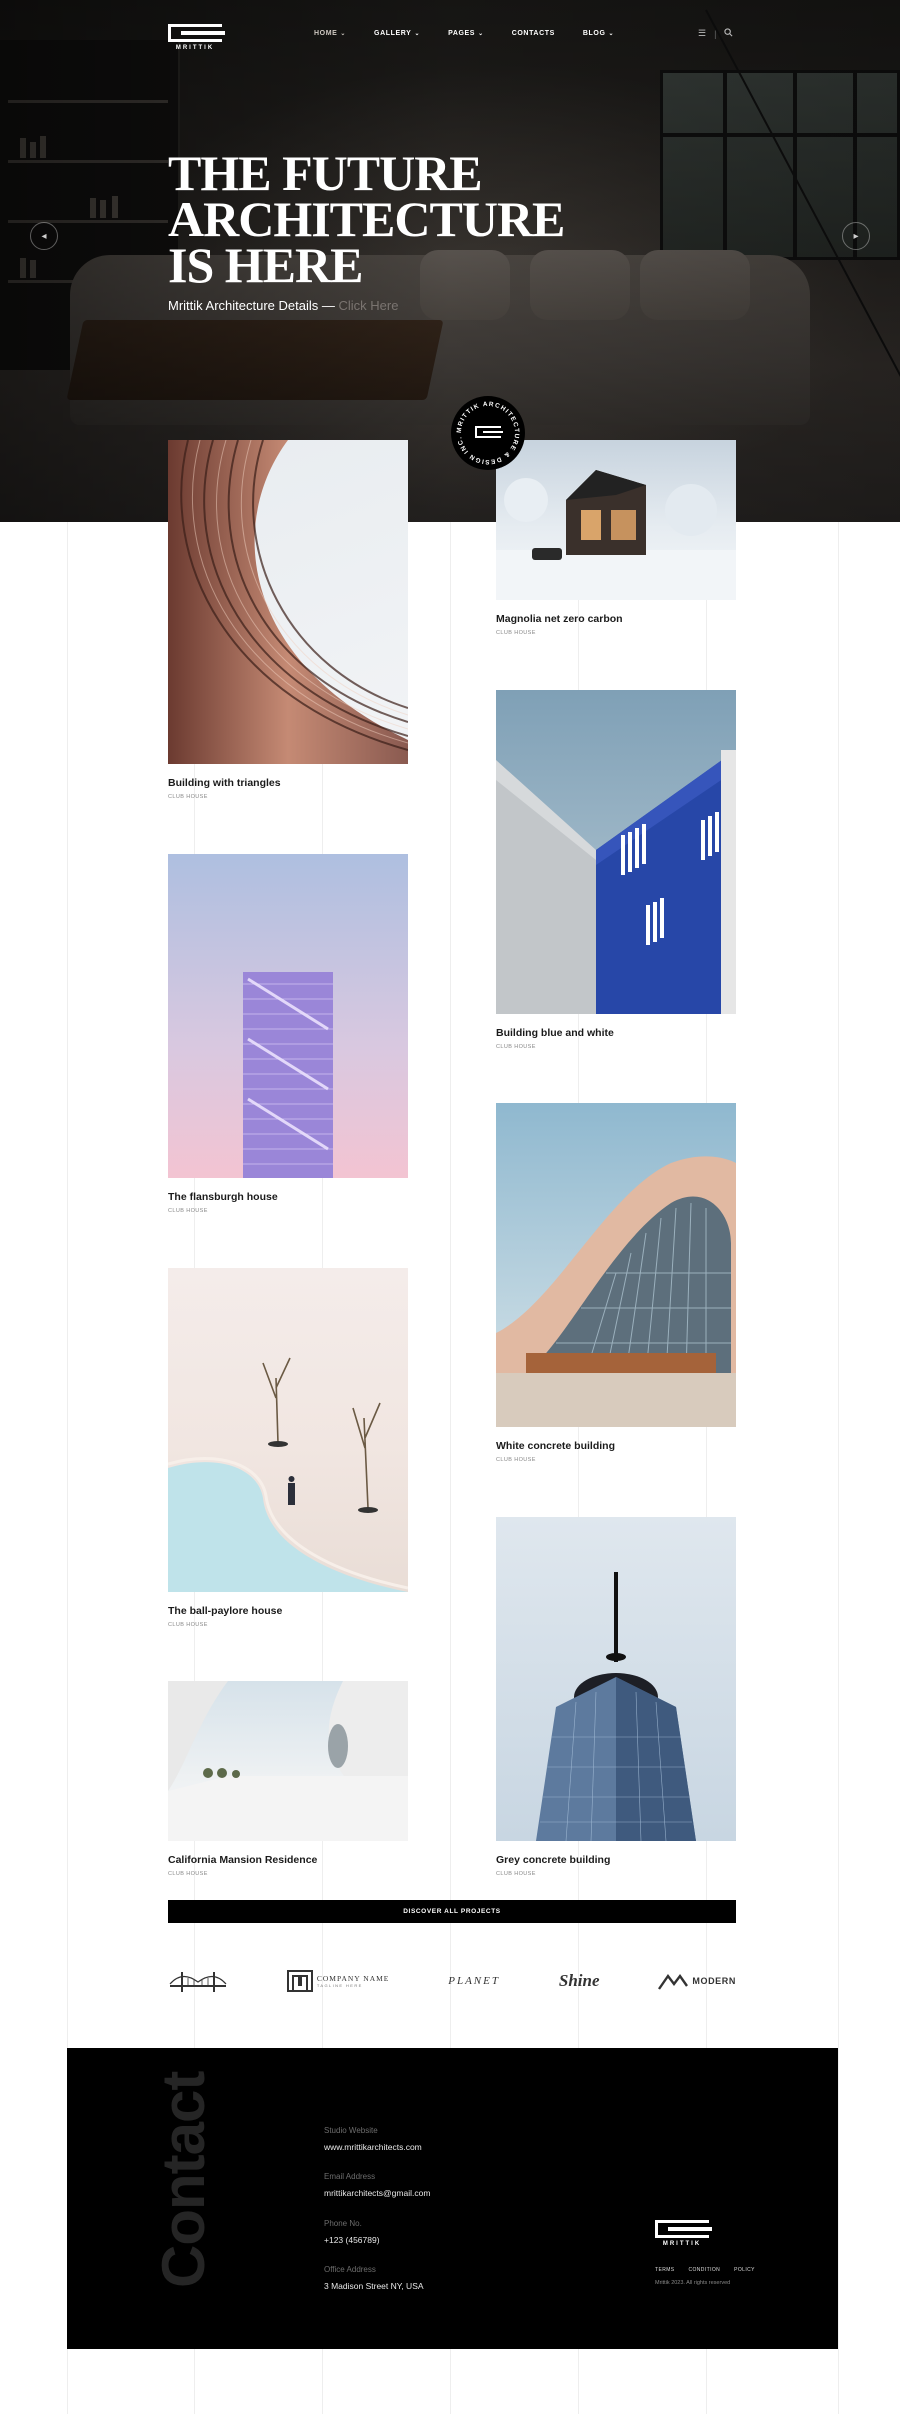 This screenshot has height=2414, width=900. Describe the element at coordinates (397, 33) in the screenshot. I see `nav-gallery: GALLERY ⌄` at that location.